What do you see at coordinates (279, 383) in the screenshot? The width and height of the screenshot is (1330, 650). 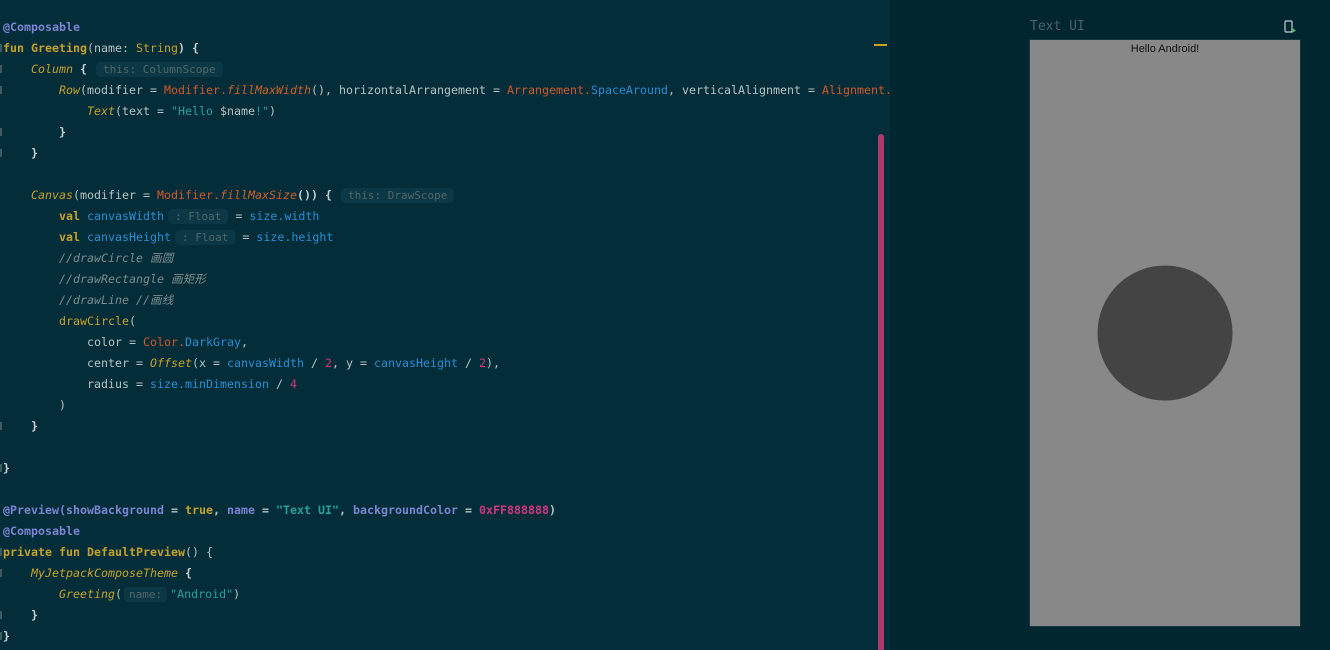 I see `code-text: /` at bounding box center [279, 383].